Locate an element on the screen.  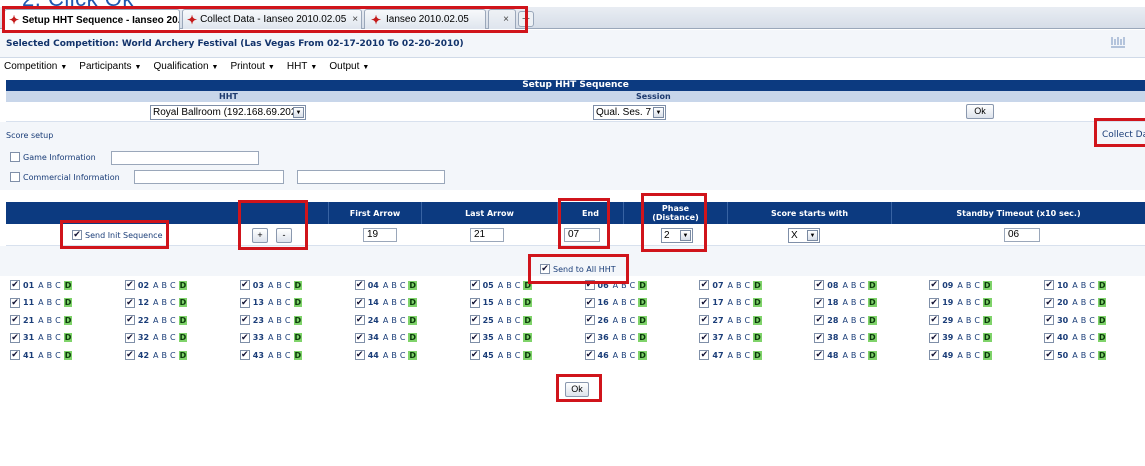
target-15: ✔ 15 A B C D is located at coordinates (500, 303).